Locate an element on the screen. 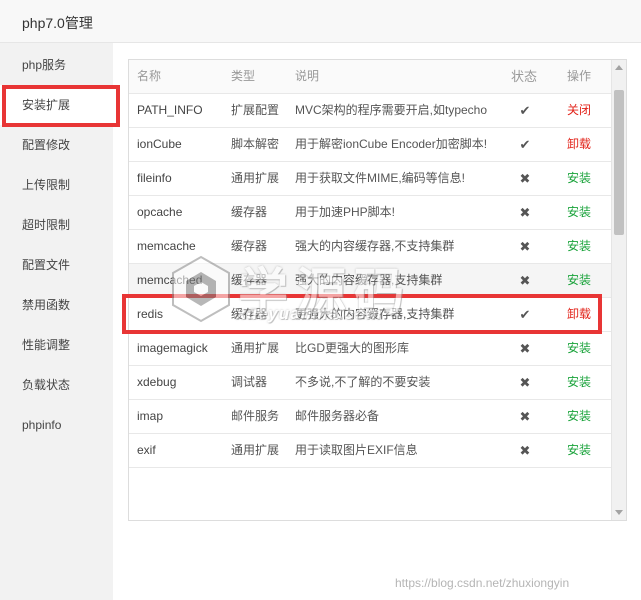 This screenshot has width=641, height=600. extension-name: fileinfo is located at coordinates (154, 178).